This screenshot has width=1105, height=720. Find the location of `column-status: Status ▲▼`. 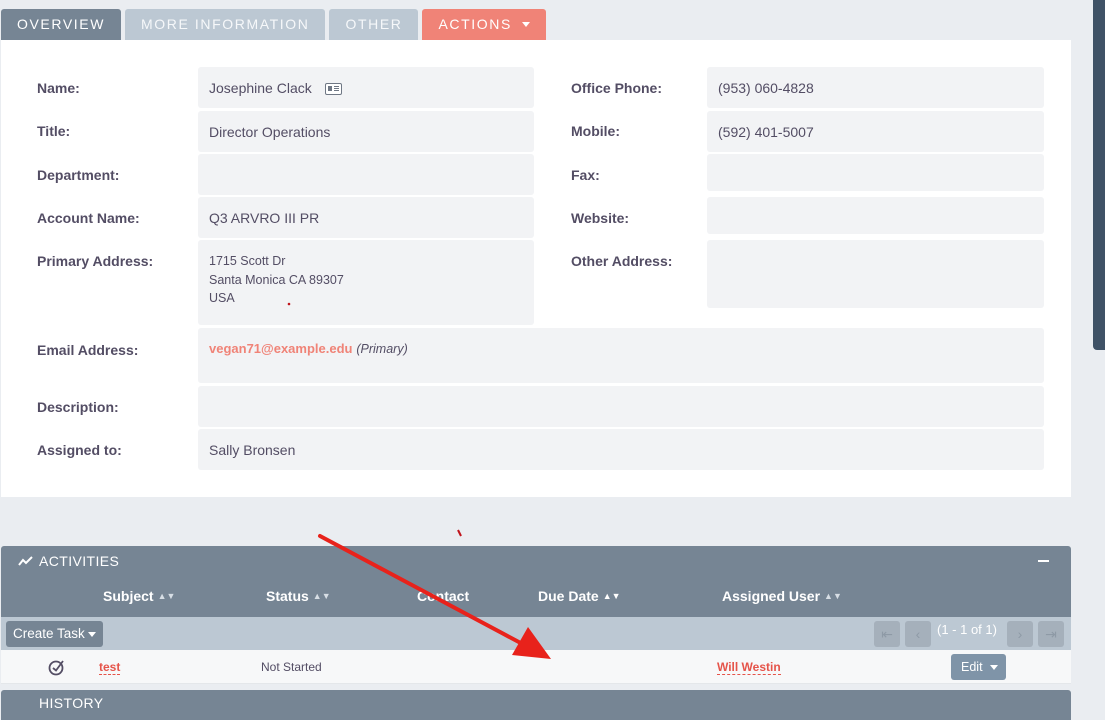

column-status: Status ▲▼ is located at coordinates (298, 596).